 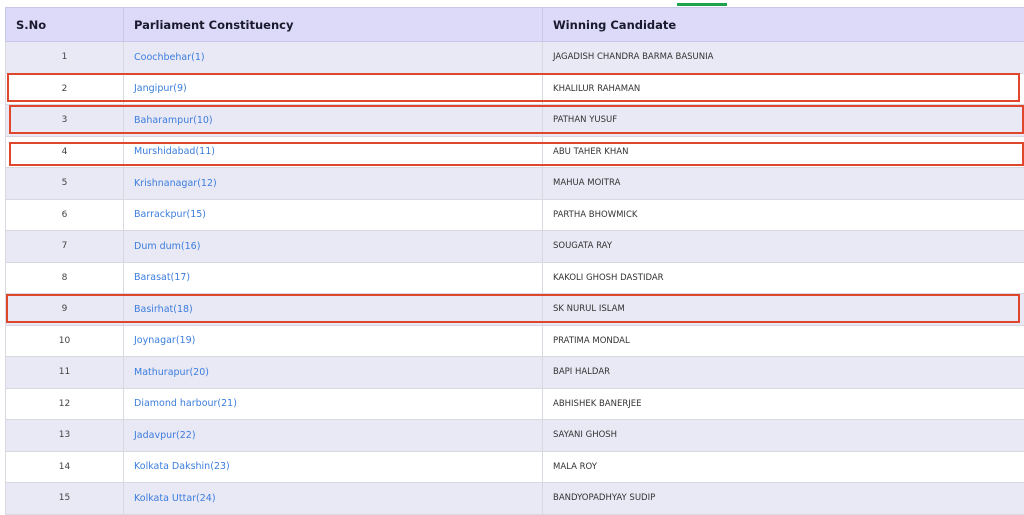 I want to click on table-row: 14Kolkata Dakshin(23)MALA ROY, so click(x=515, y=467).